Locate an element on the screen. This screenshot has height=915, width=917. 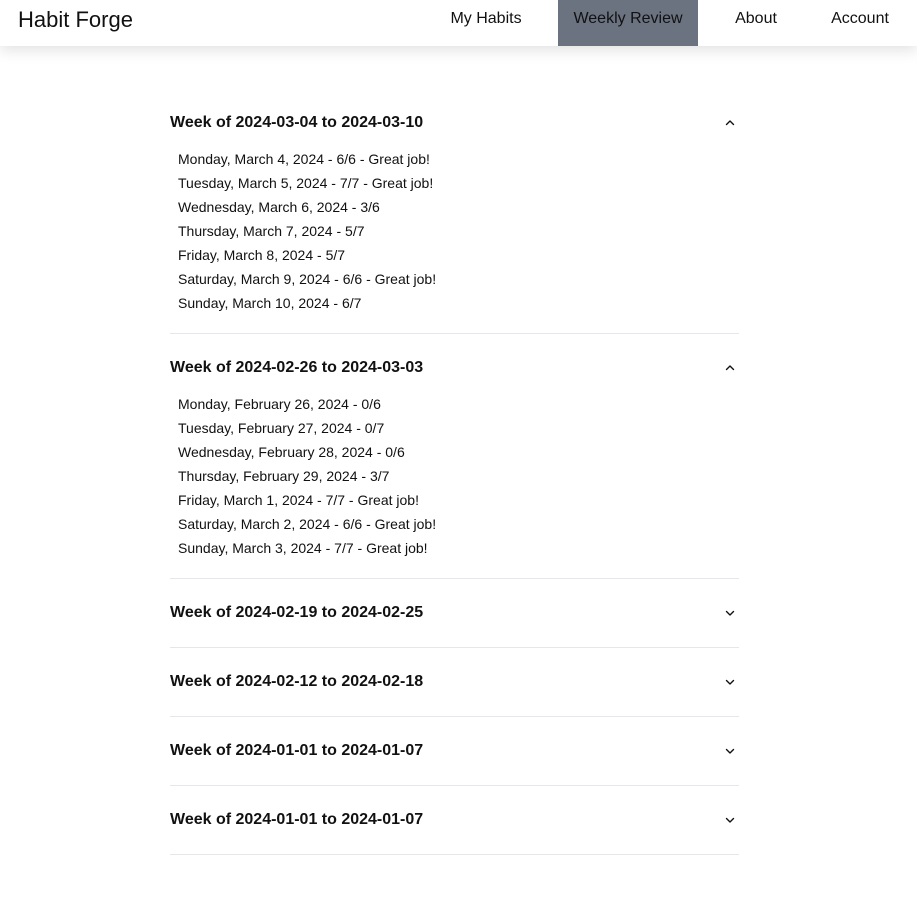
nav-about: About is located at coordinates (756, 23).